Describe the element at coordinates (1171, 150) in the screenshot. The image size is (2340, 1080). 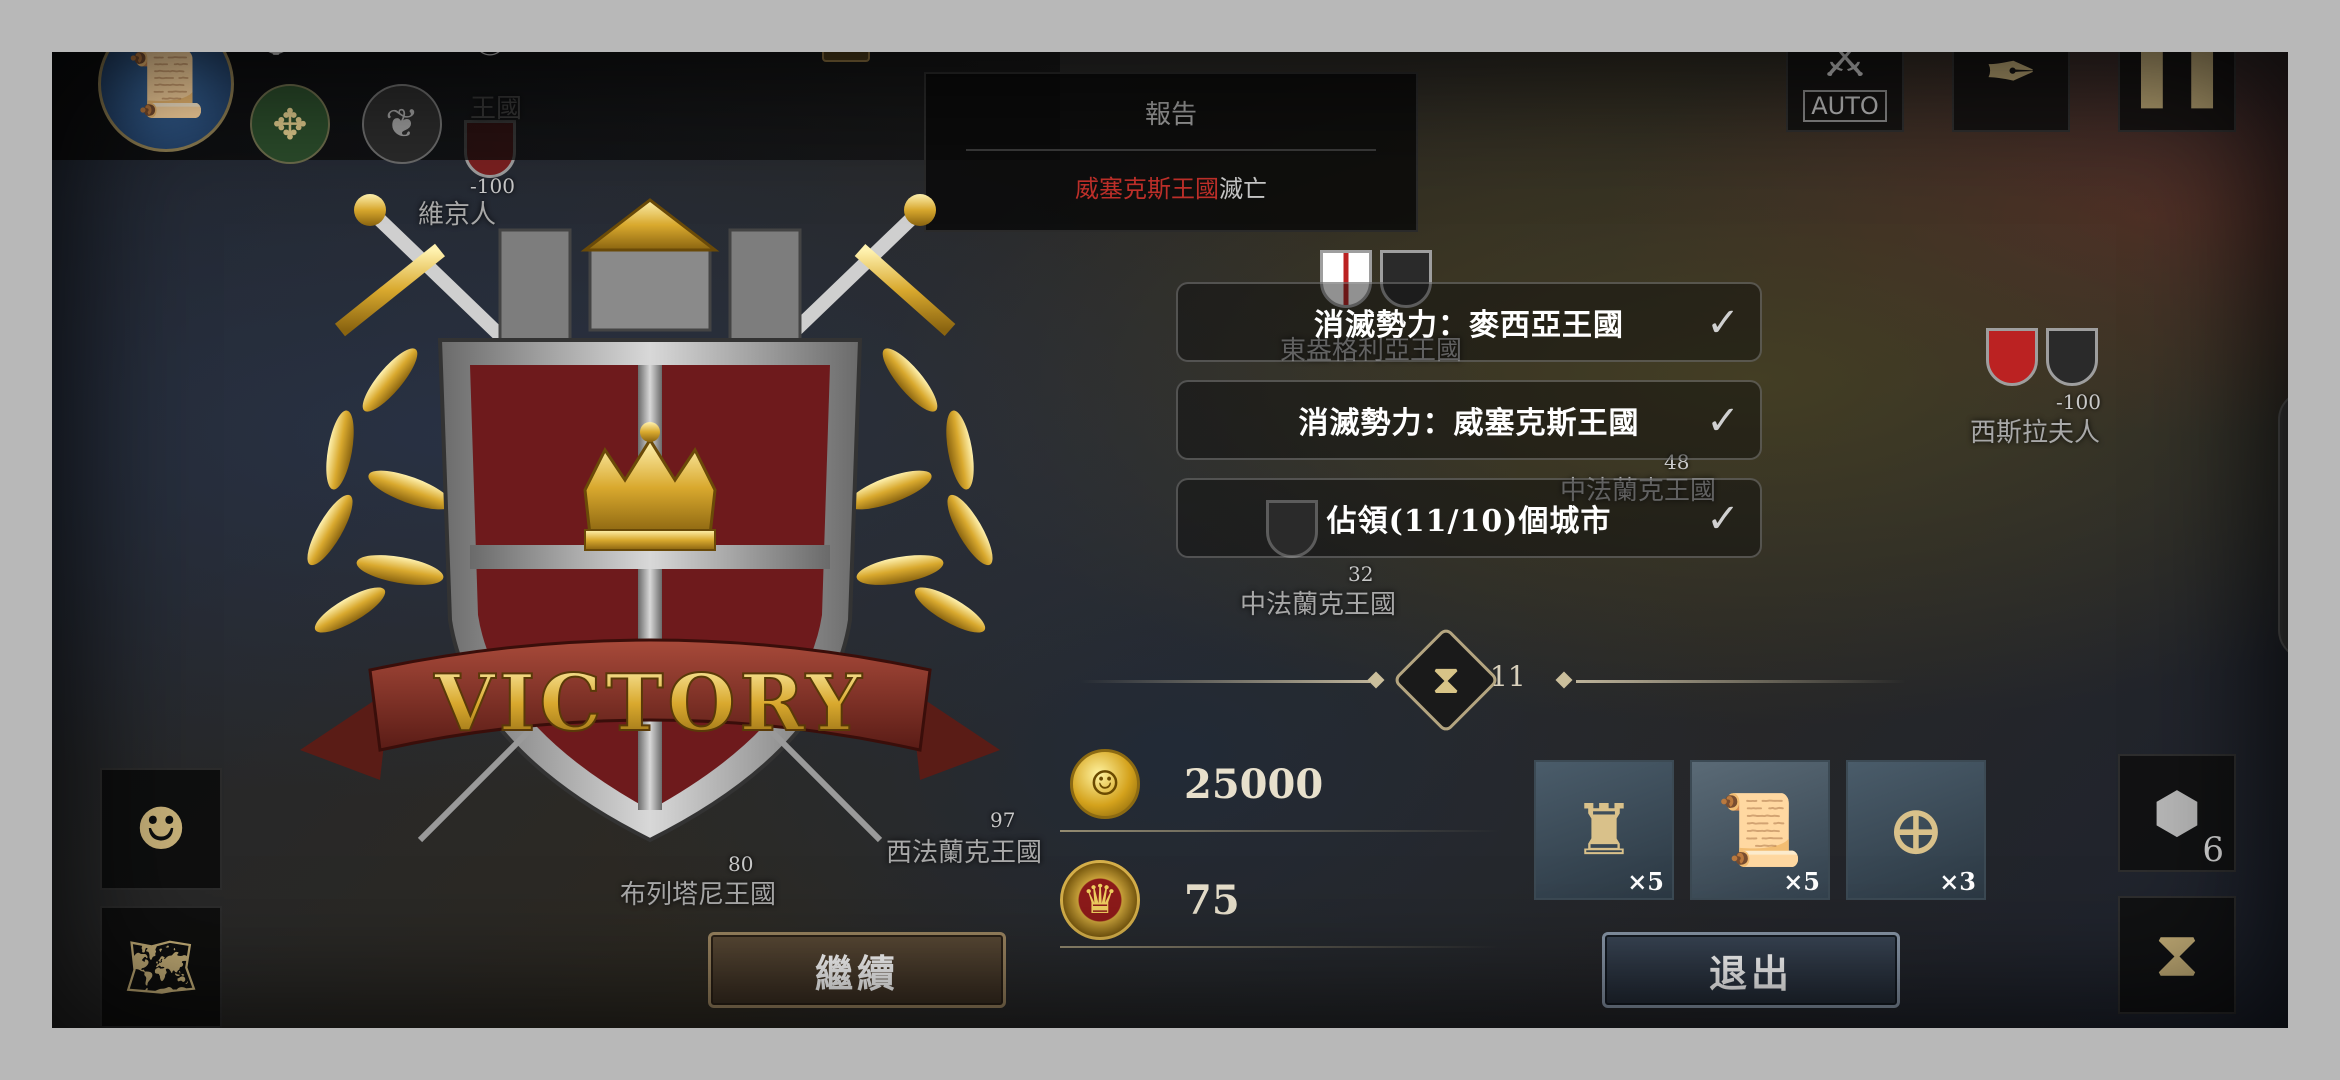
I see `report-divider` at that location.